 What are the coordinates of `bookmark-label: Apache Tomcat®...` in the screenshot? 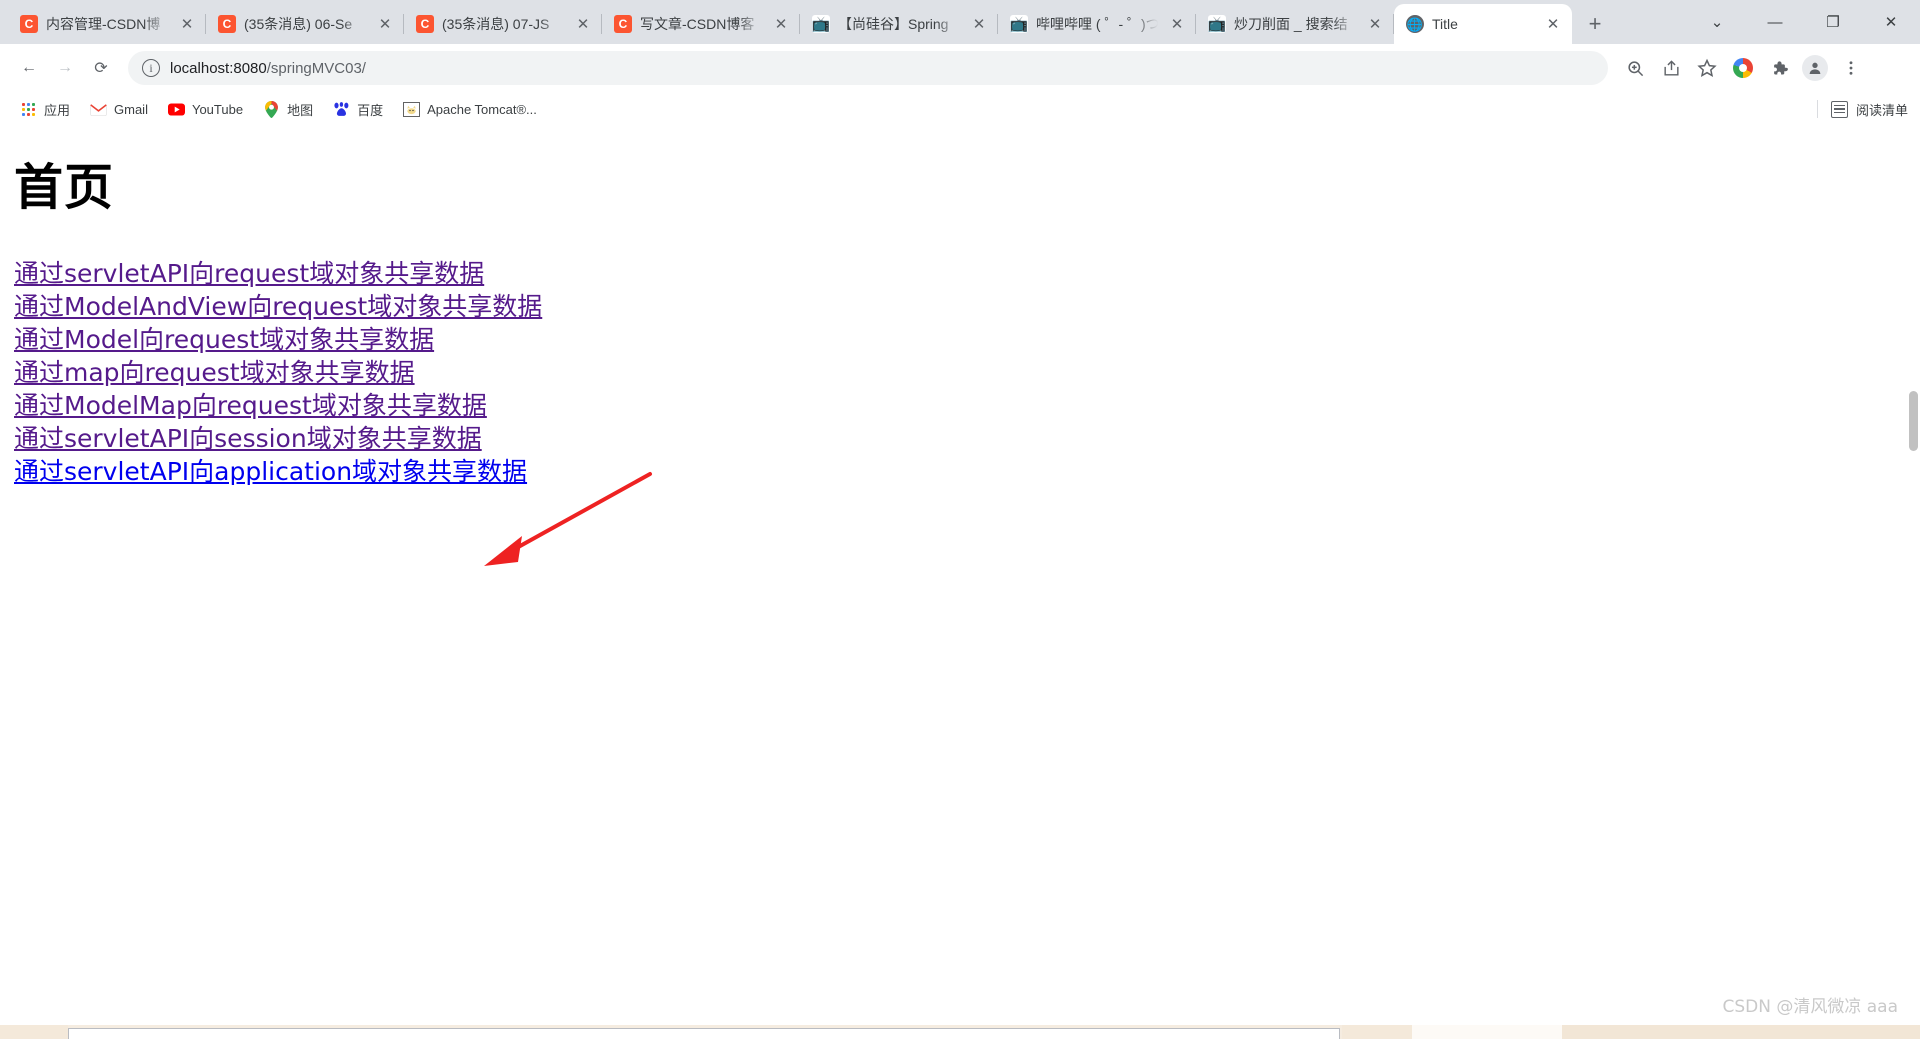 It's located at (482, 109).